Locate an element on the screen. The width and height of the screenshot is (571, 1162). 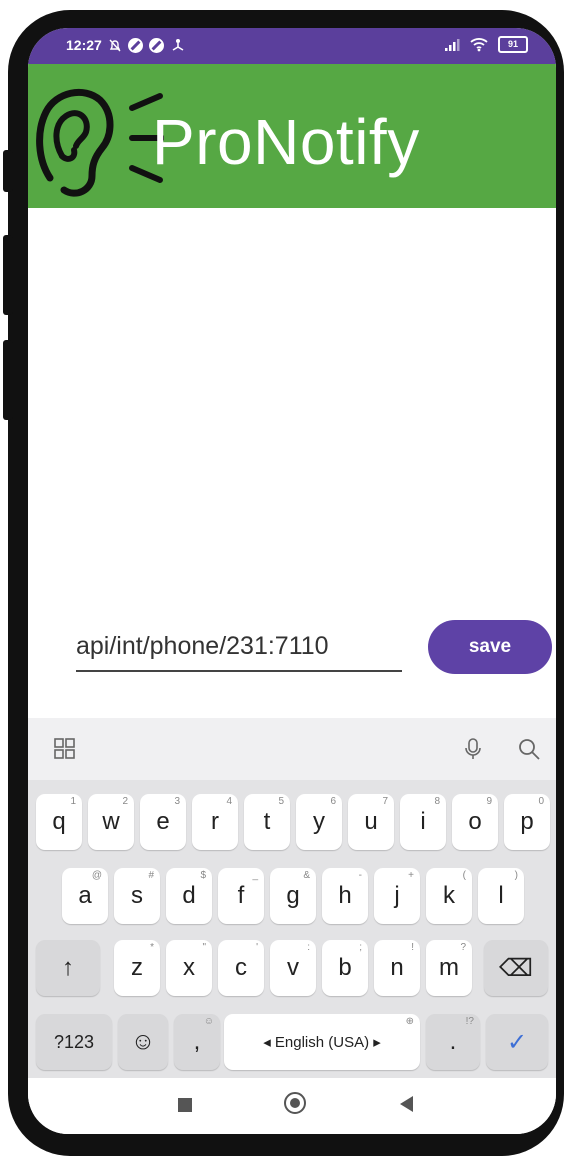
key-j: j + is located at coordinates (397, 896).